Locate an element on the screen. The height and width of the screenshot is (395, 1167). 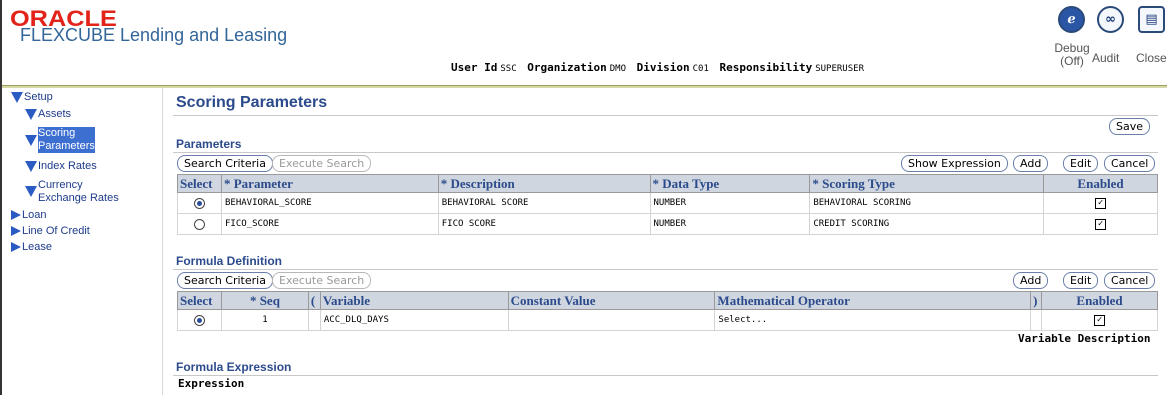
col-label: Scoring Type is located at coordinates (858, 183).